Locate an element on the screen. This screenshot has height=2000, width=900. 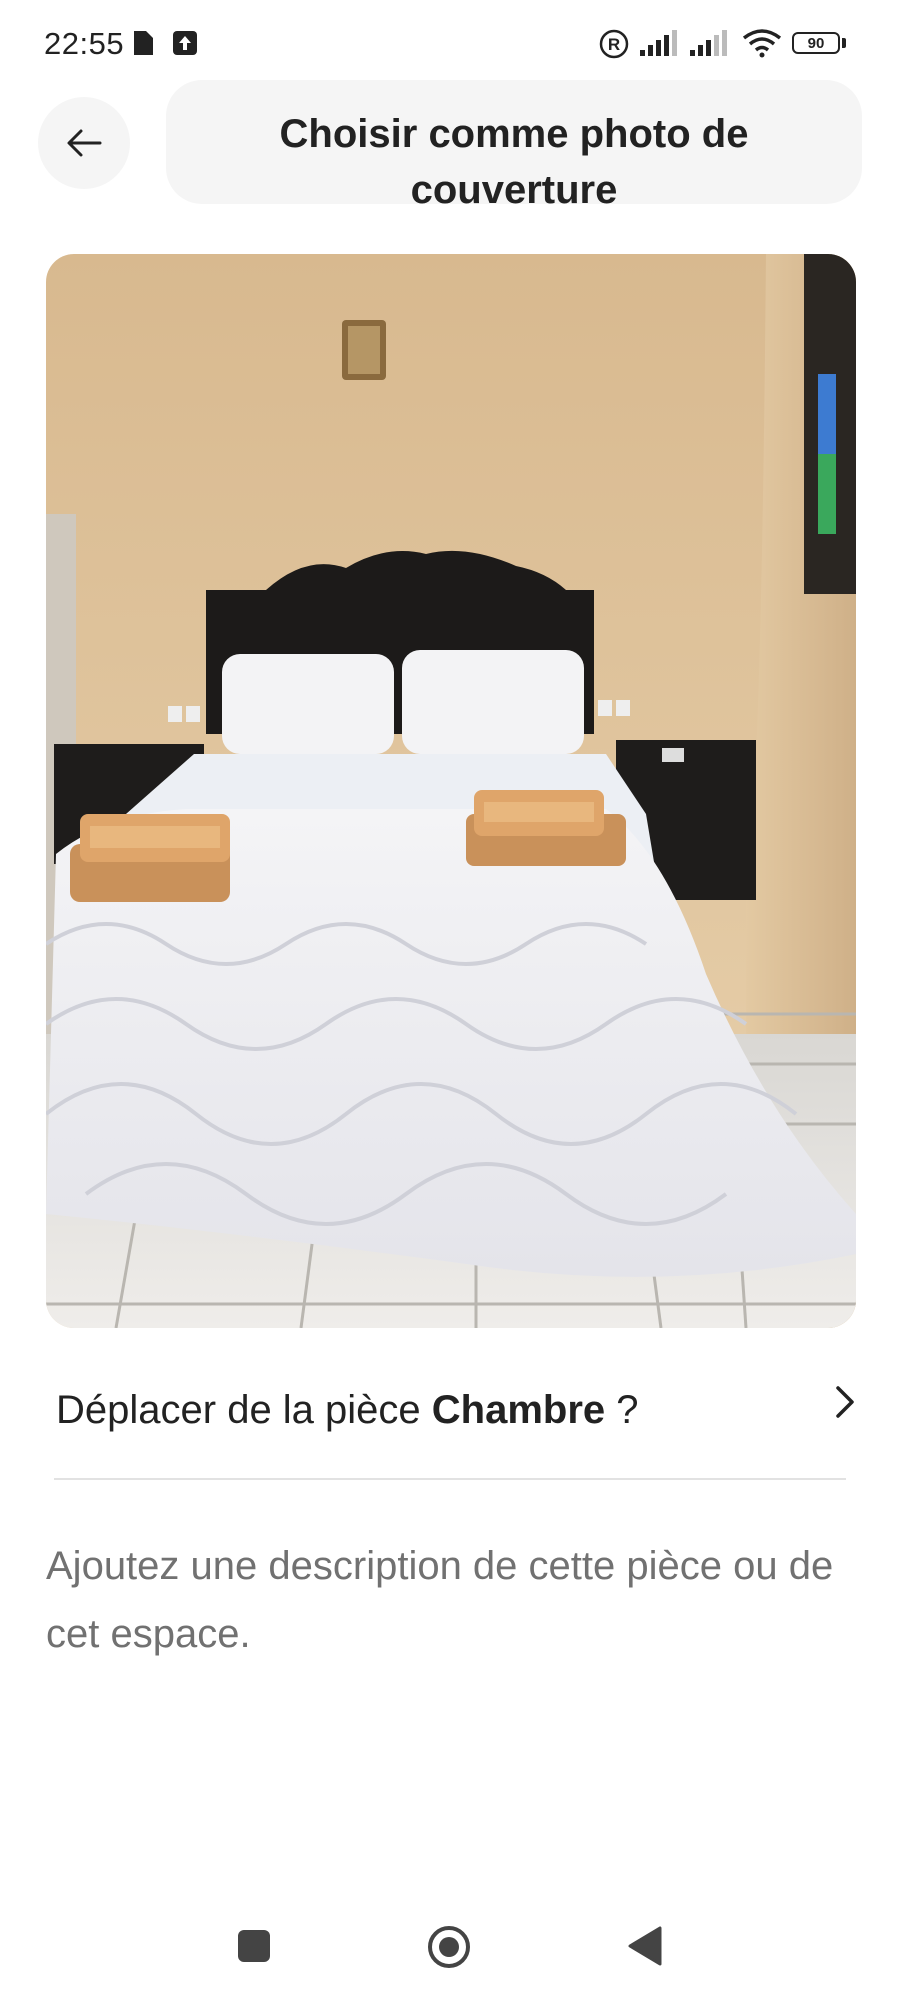
battery-icon: 90 is located at coordinates (816, 43).